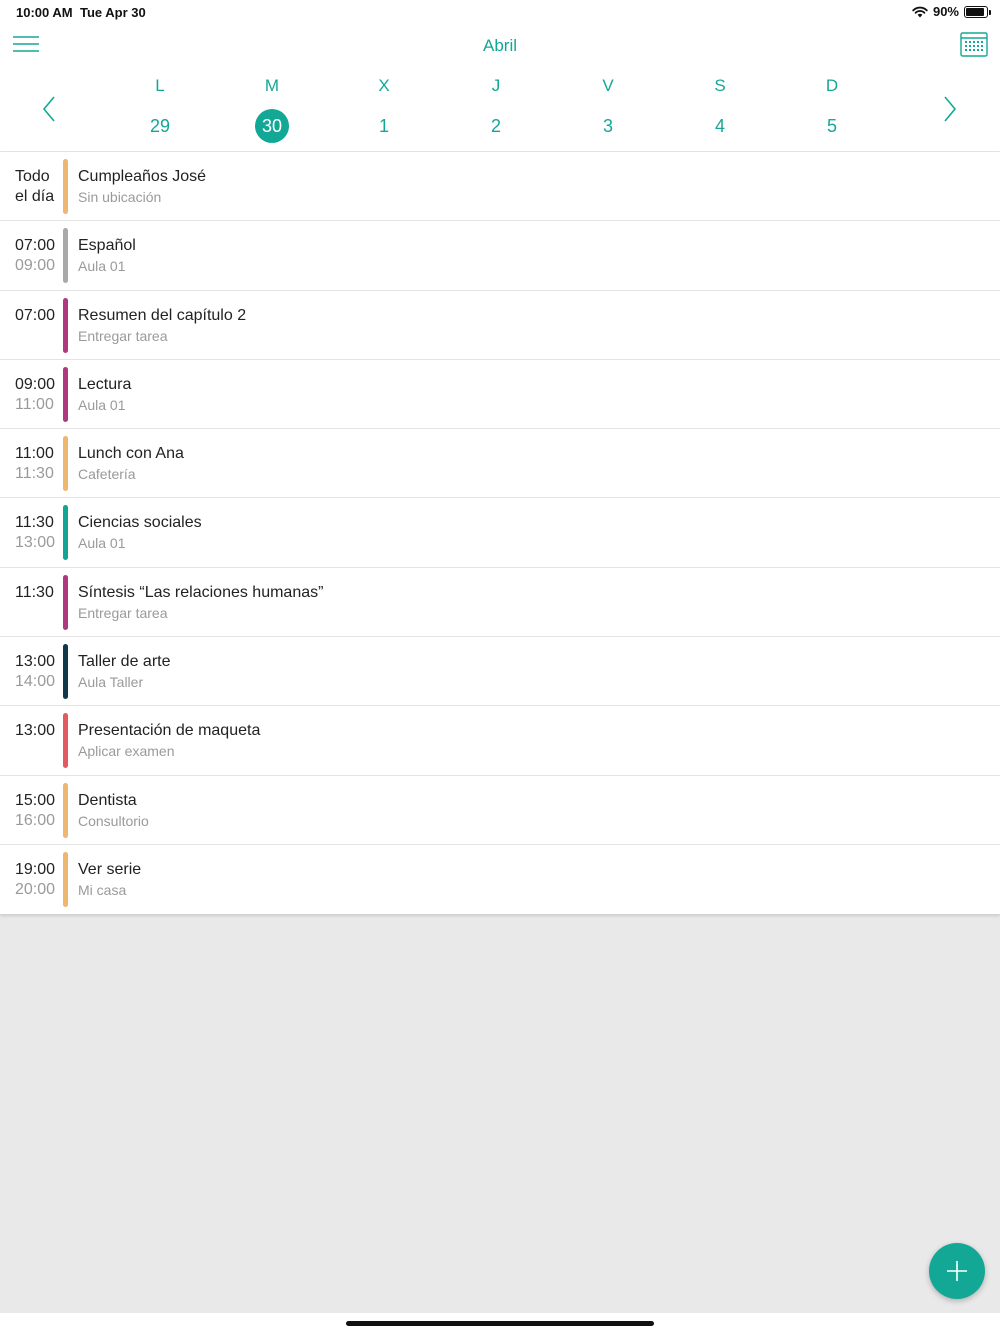 This screenshot has width=1000, height=1334. I want to click on event-end-time: 11:00, so click(34, 404).